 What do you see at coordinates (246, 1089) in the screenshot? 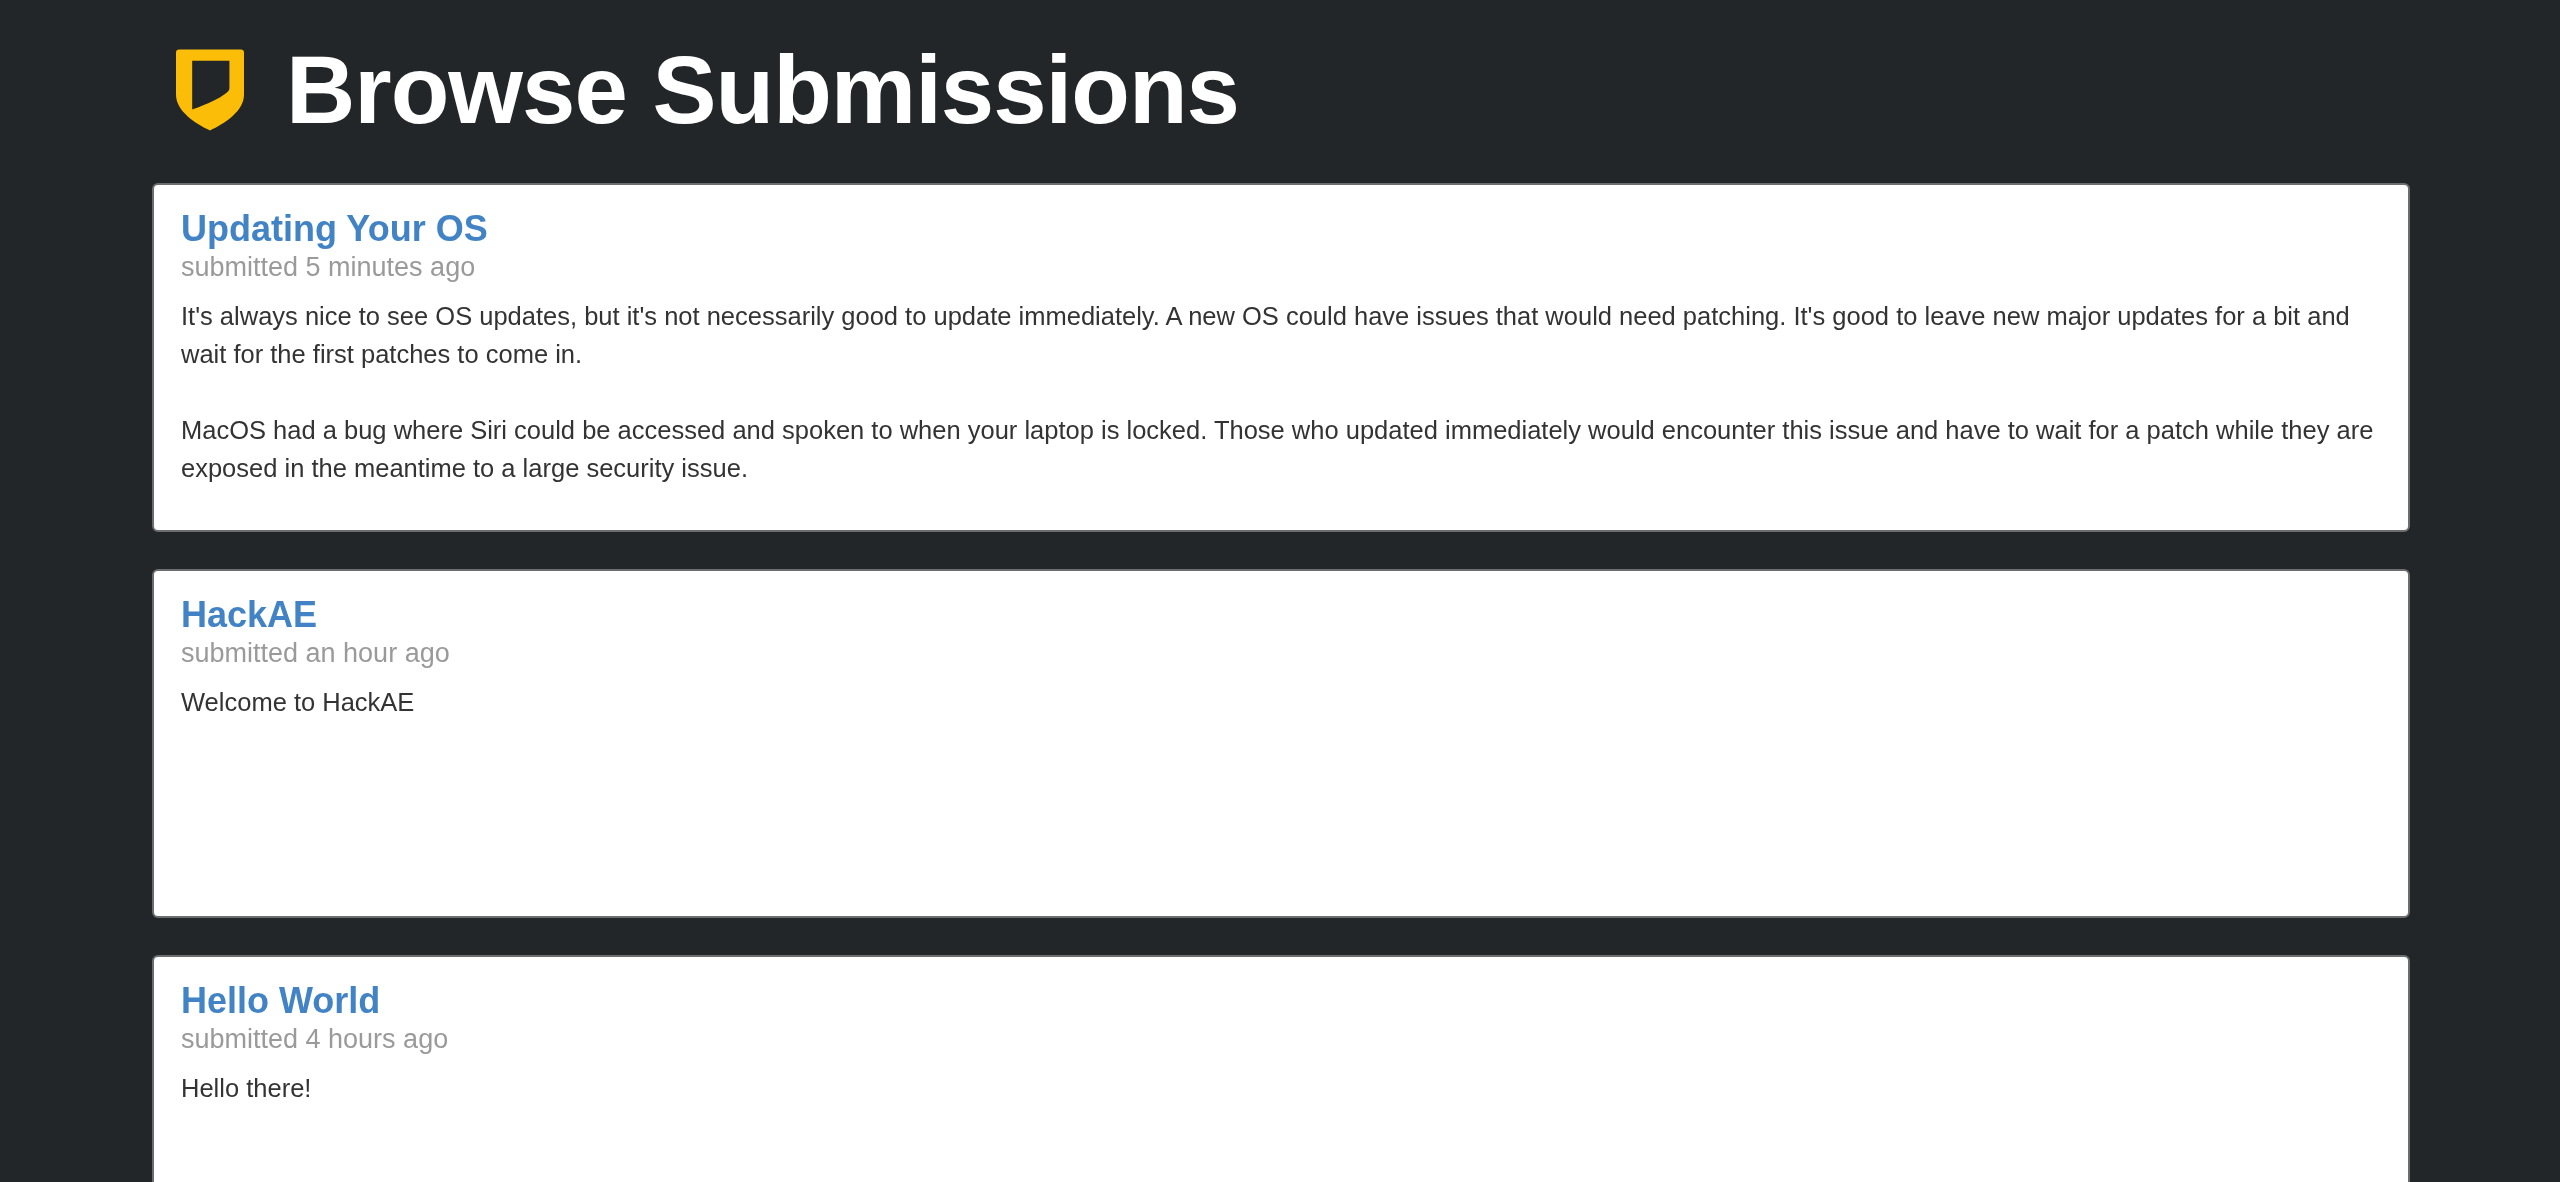
I see `submission-text: Hello there!` at bounding box center [246, 1089].